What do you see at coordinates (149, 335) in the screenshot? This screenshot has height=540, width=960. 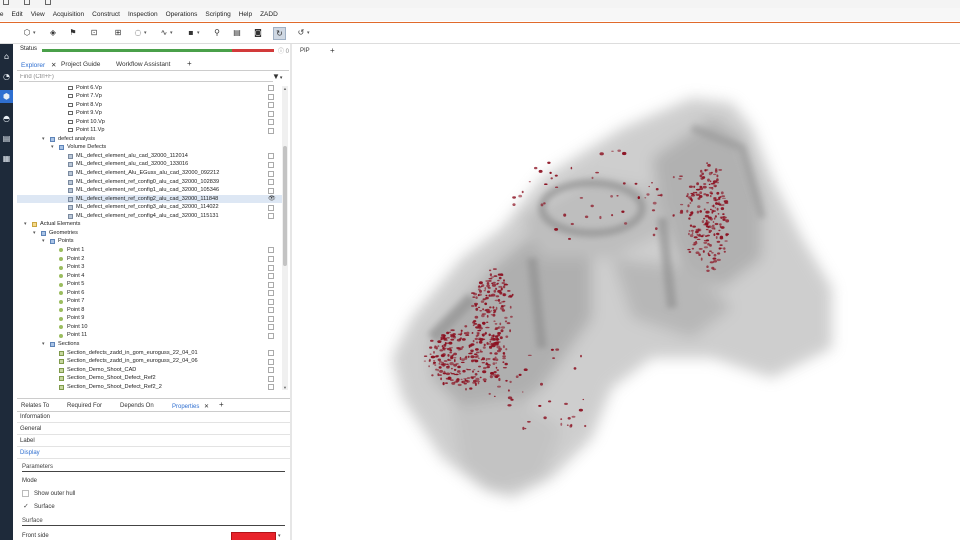 I see `tree-item: Point 11` at bounding box center [149, 335].